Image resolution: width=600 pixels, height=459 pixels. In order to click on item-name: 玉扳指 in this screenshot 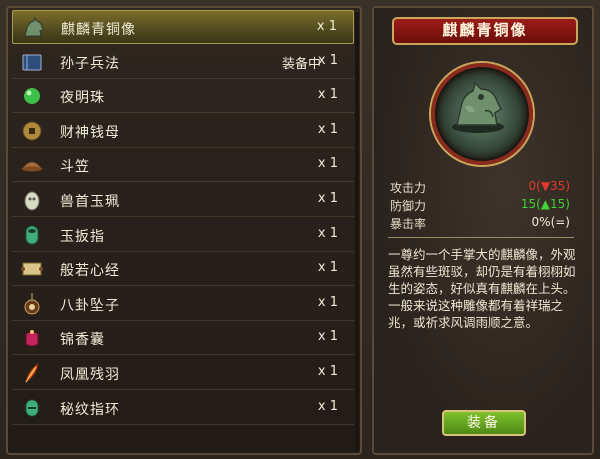, I will do `click(82, 236)`.